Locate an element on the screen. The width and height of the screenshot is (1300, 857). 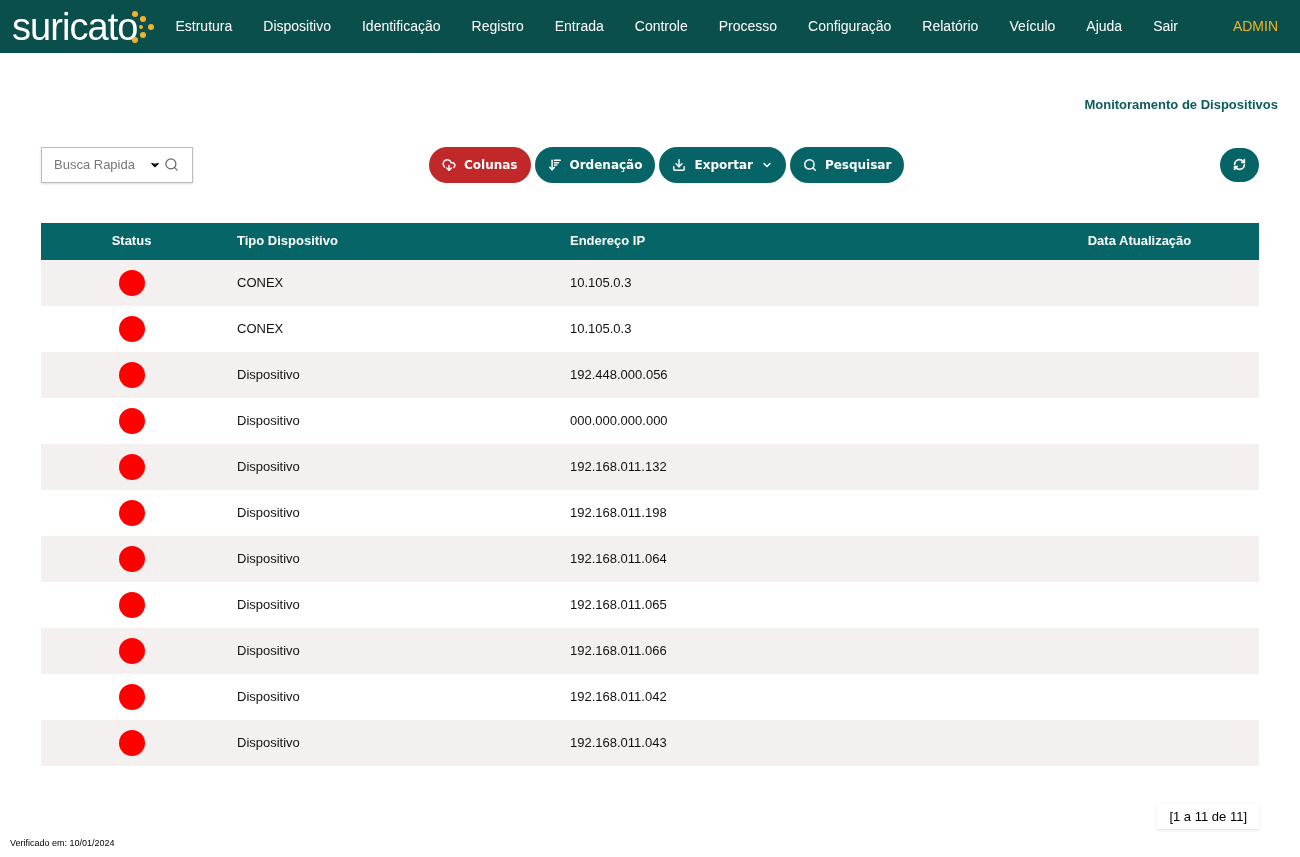
table-cell: 192.168.011.066 is located at coordinates (618, 650).